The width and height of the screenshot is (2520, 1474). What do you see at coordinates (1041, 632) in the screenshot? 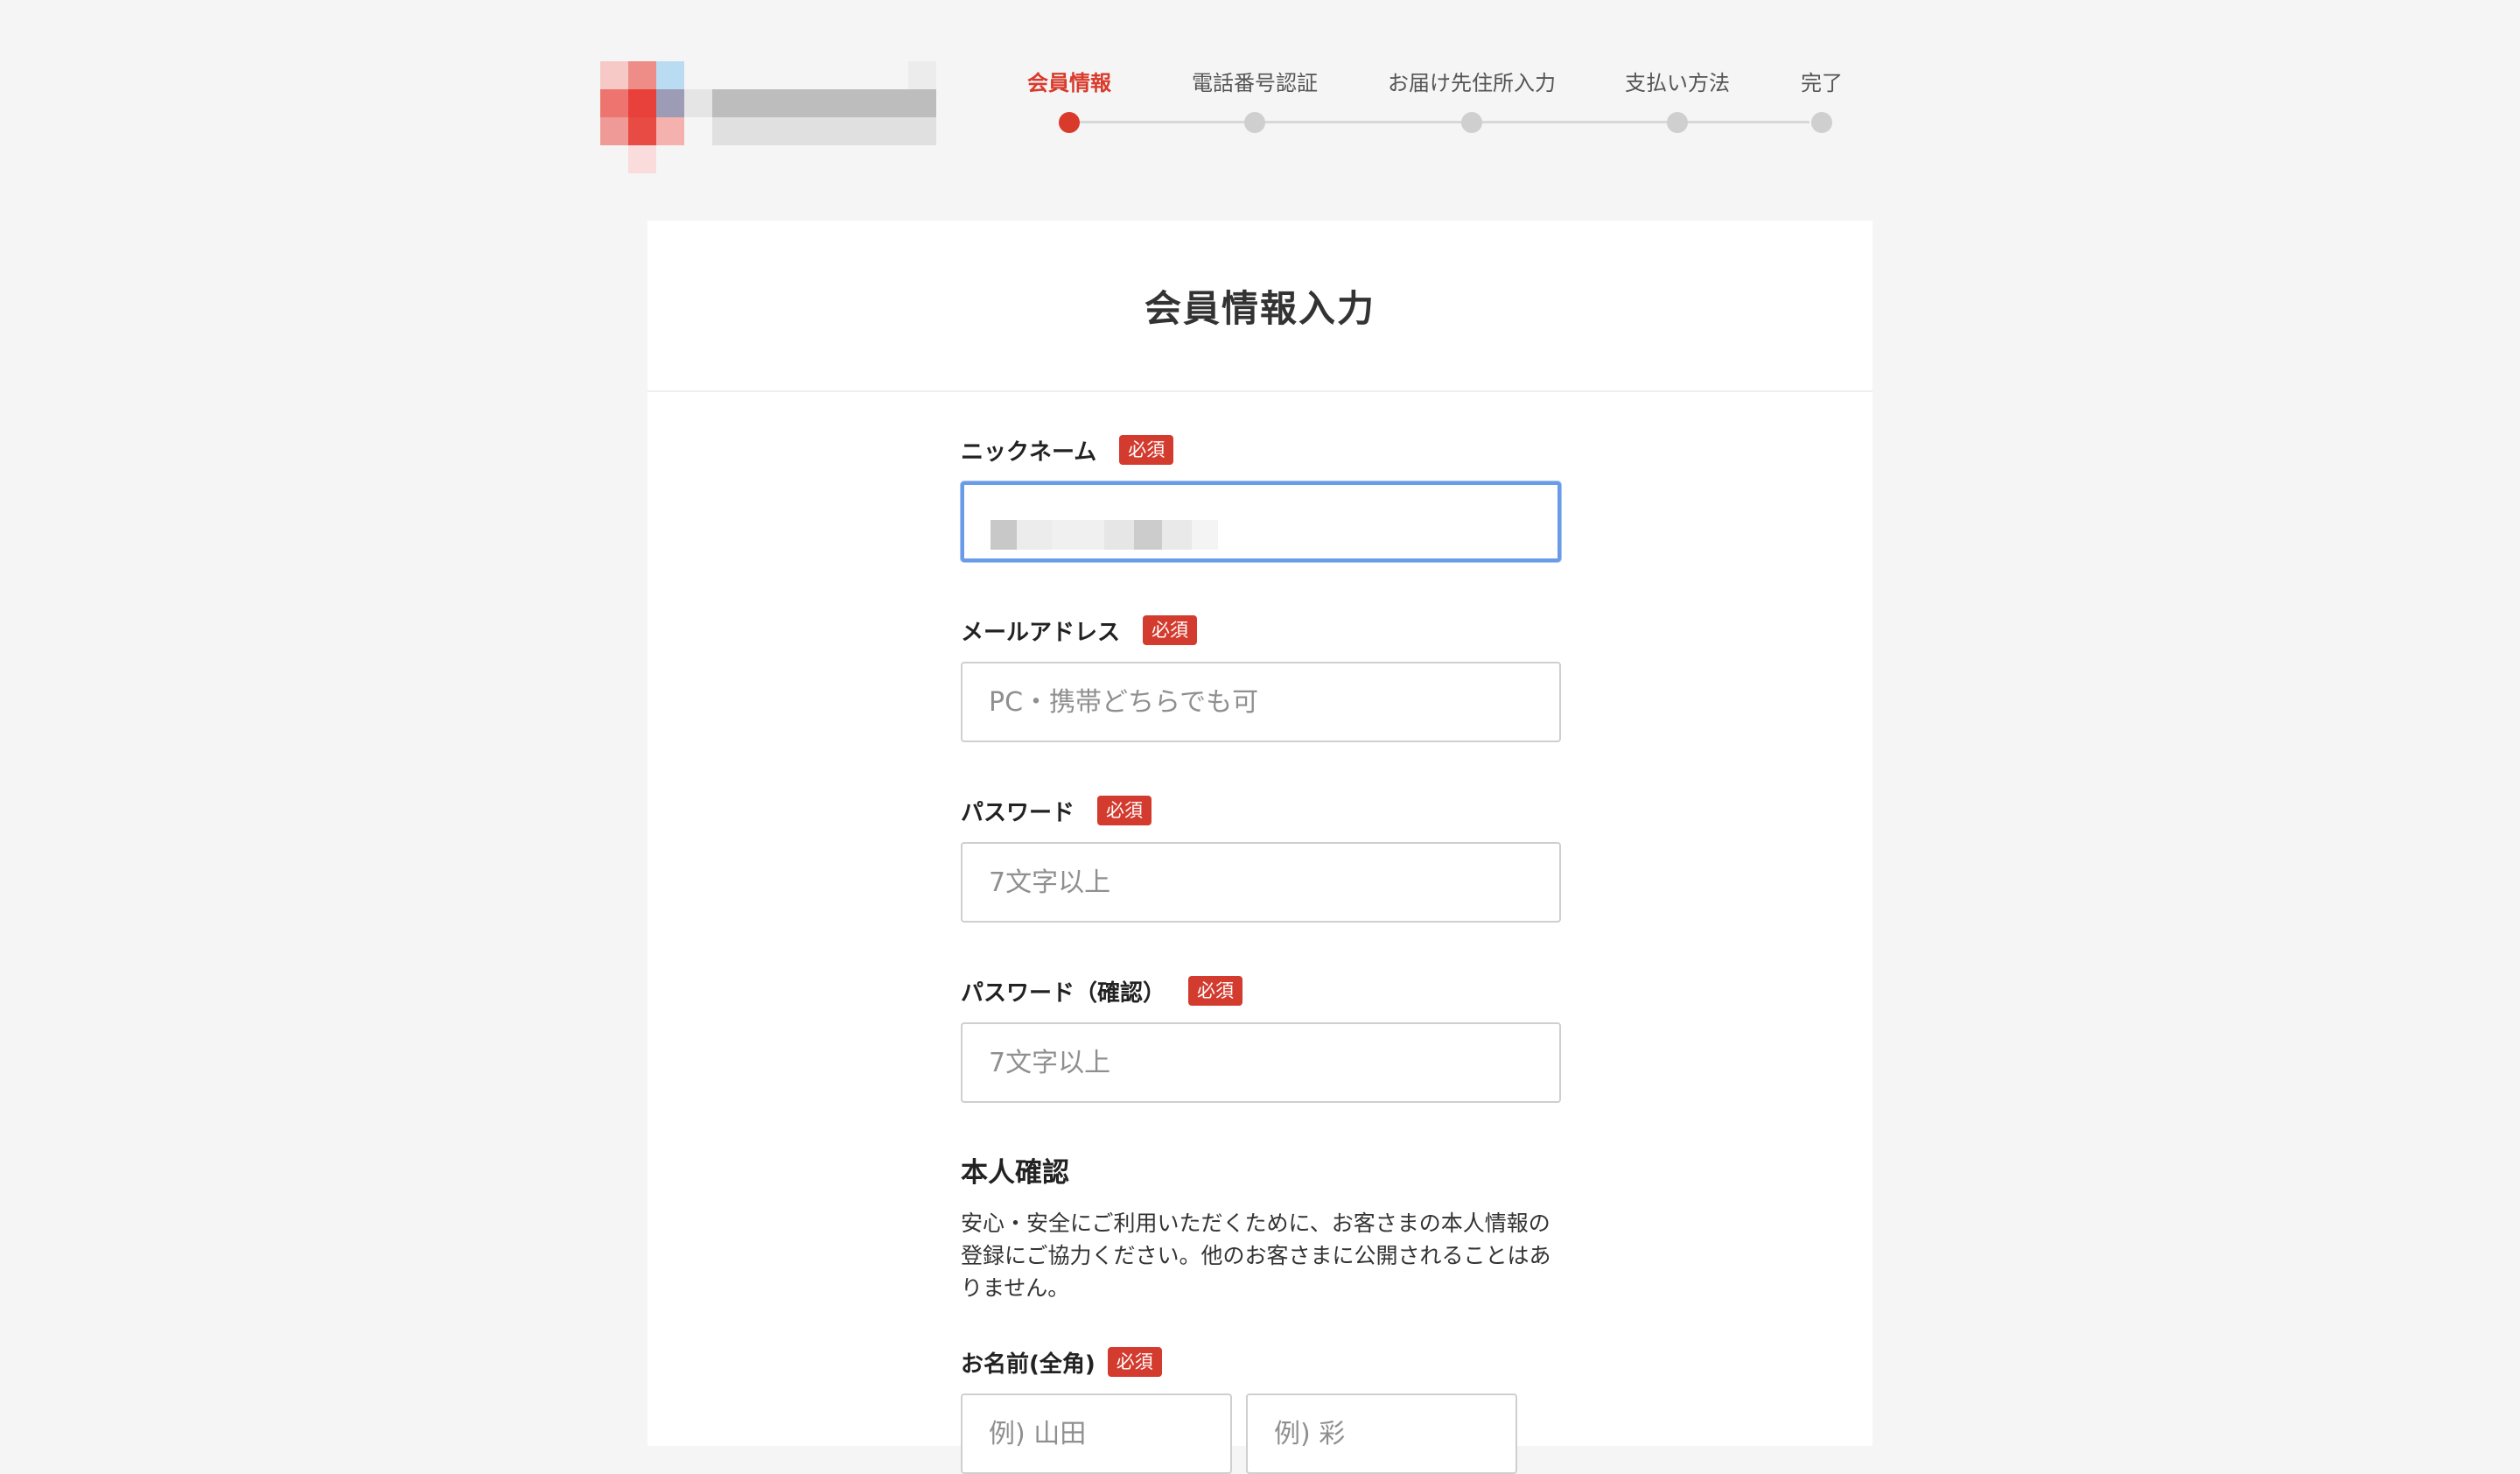
I see `email-label: メールアドレス` at bounding box center [1041, 632].